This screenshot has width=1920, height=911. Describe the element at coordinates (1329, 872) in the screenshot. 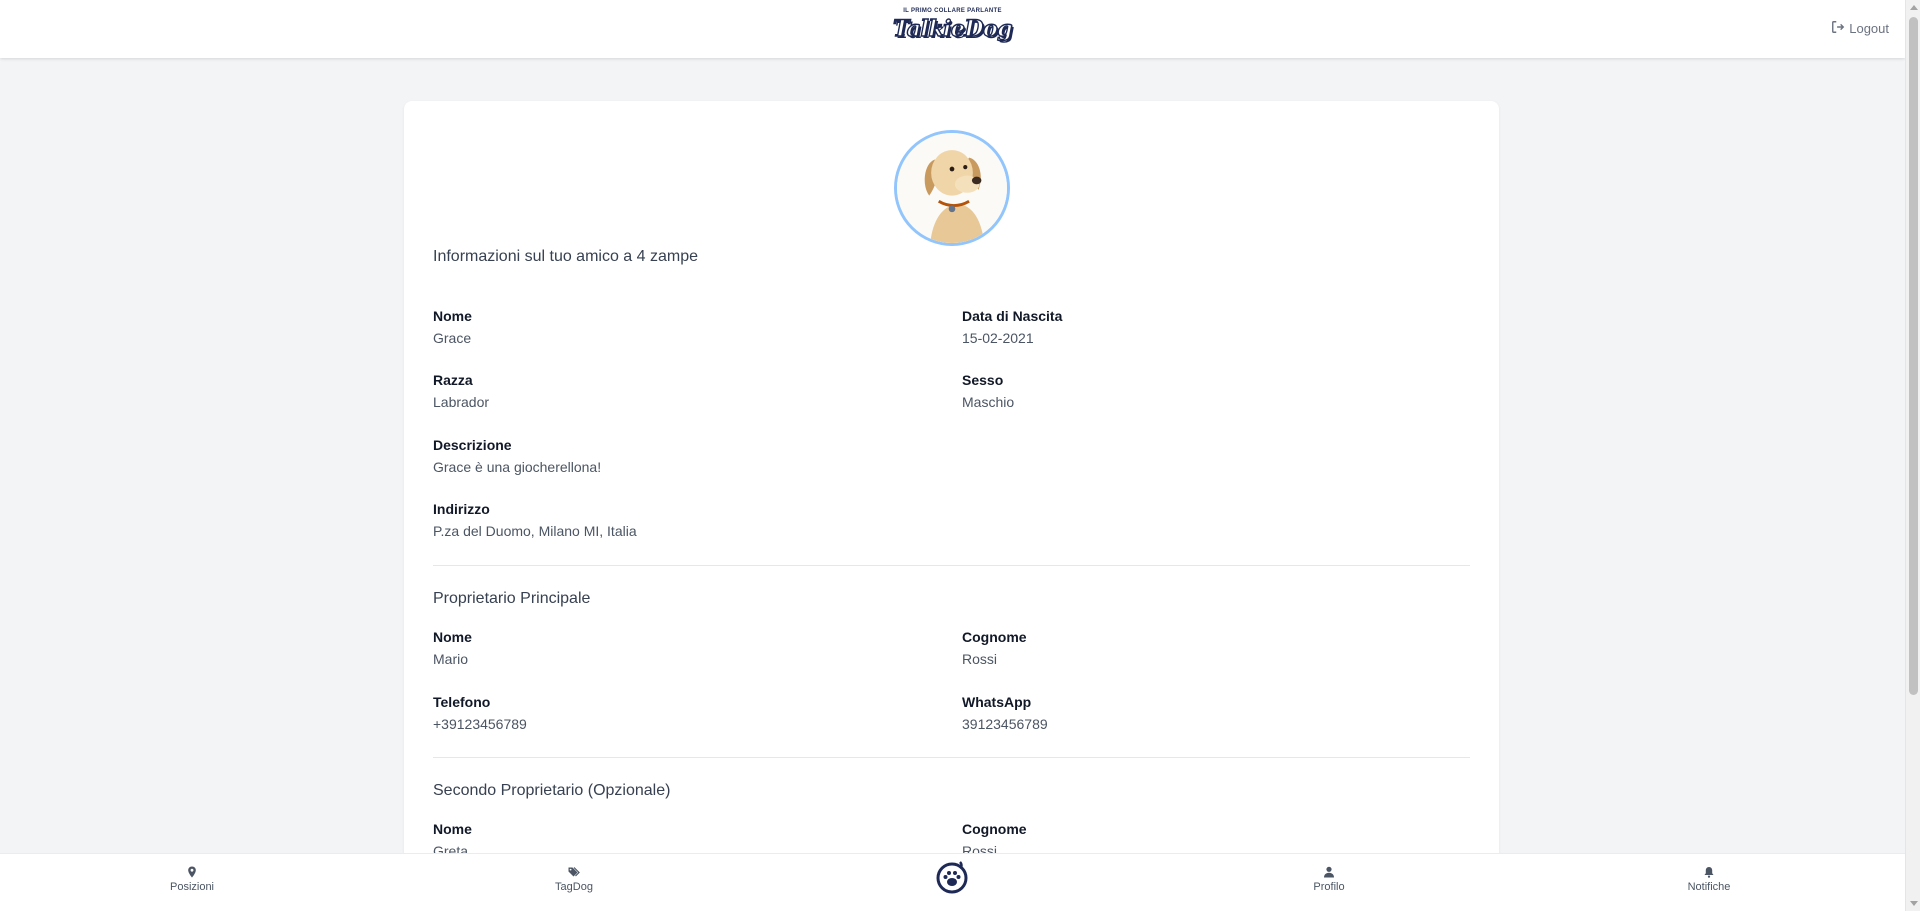

I see `user-icon` at that location.